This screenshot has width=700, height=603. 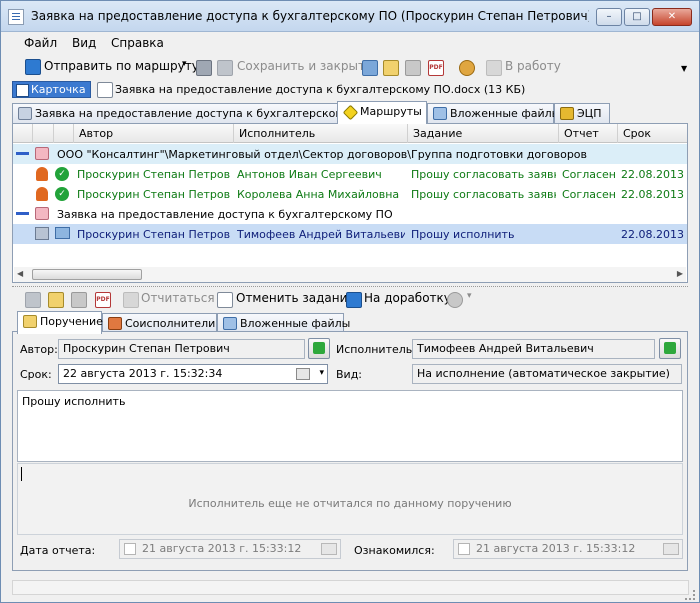 What do you see at coordinates (568, 549) in the screenshot?
I see `acquainted-date-field: 21 августа 2013 г. 15:33:12` at bounding box center [568, 549].